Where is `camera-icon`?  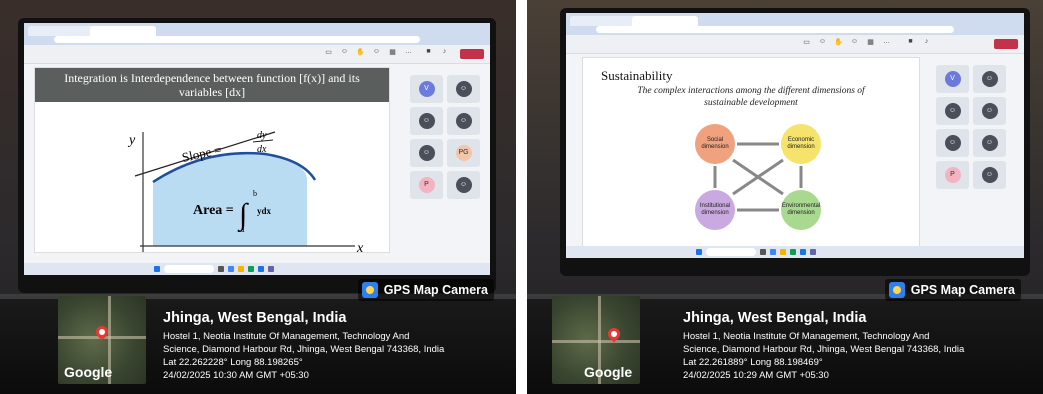 camera-icon is located at coordinates (896, 290).